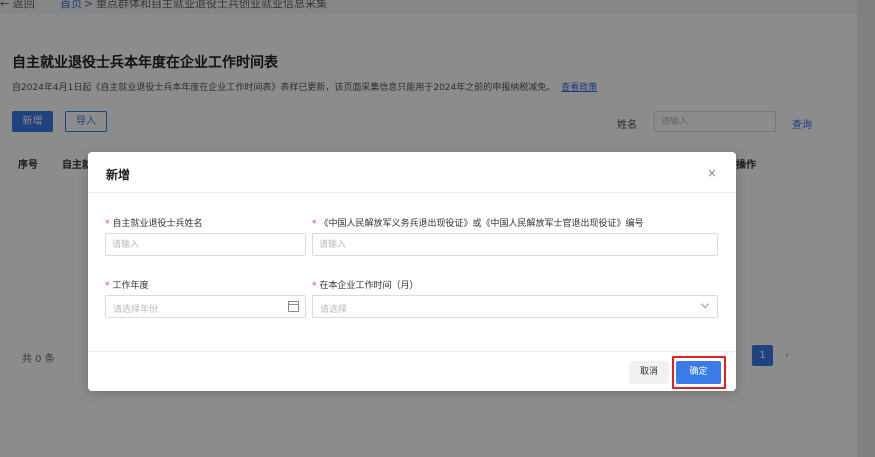  What do you see at coordinates (157, 224) in the screenshot?
I see `soldier-name-label-text: 自主就业退役士兵姓名` at bounding box center [157, 224].